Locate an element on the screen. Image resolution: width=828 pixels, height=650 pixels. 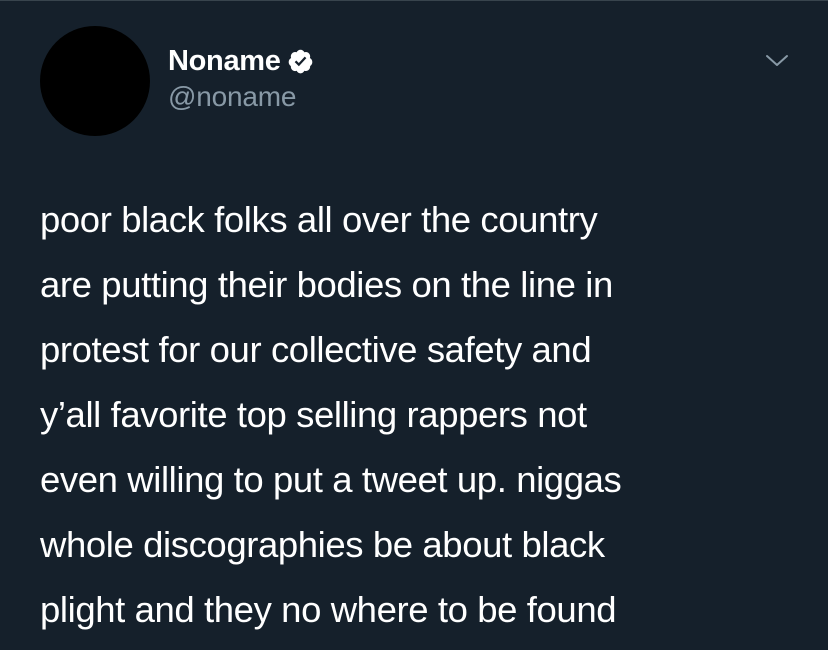
tweet-text-line: are putting their bodies on the line in is located at coordinates (326, 284).